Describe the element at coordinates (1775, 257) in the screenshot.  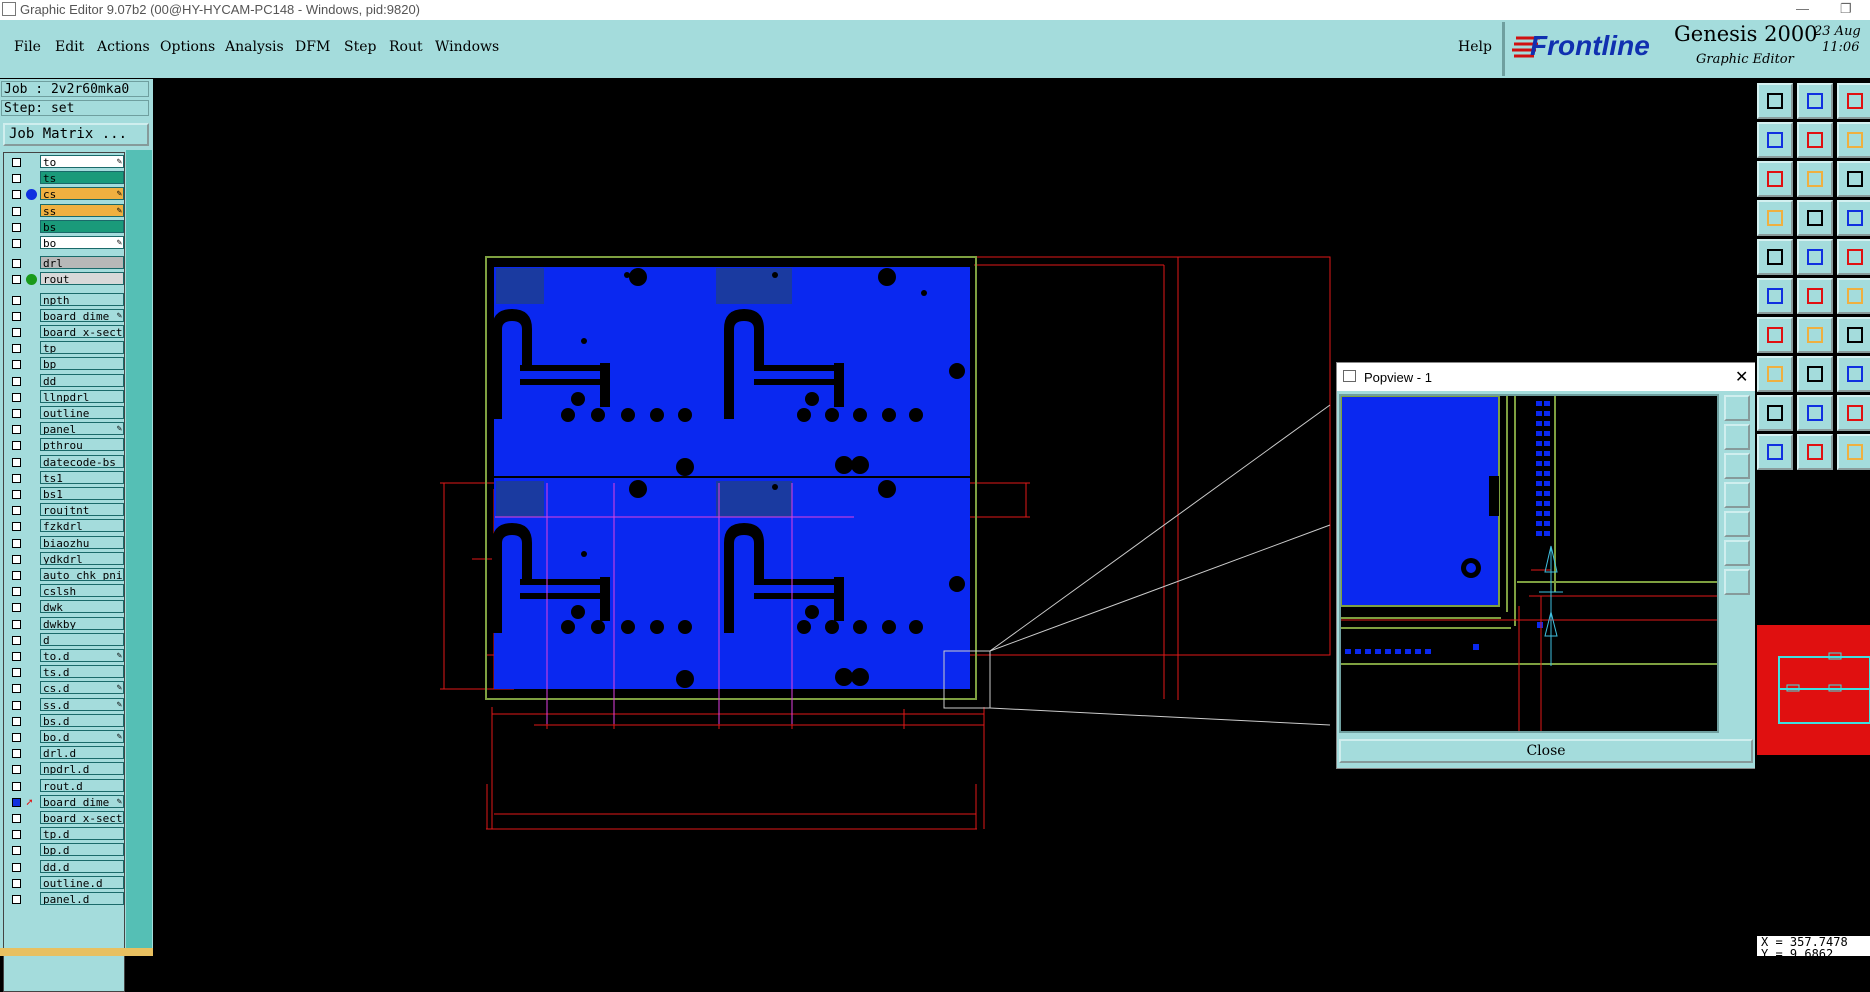
I see `select-icon` at that location.